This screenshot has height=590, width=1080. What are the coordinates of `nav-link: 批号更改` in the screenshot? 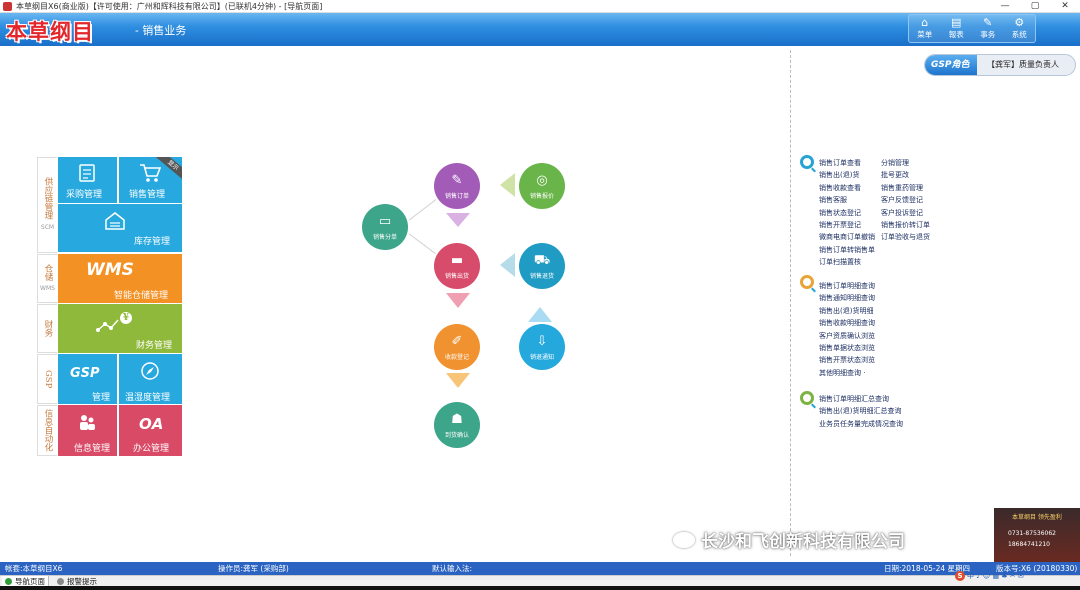 It's located at (895, 175).